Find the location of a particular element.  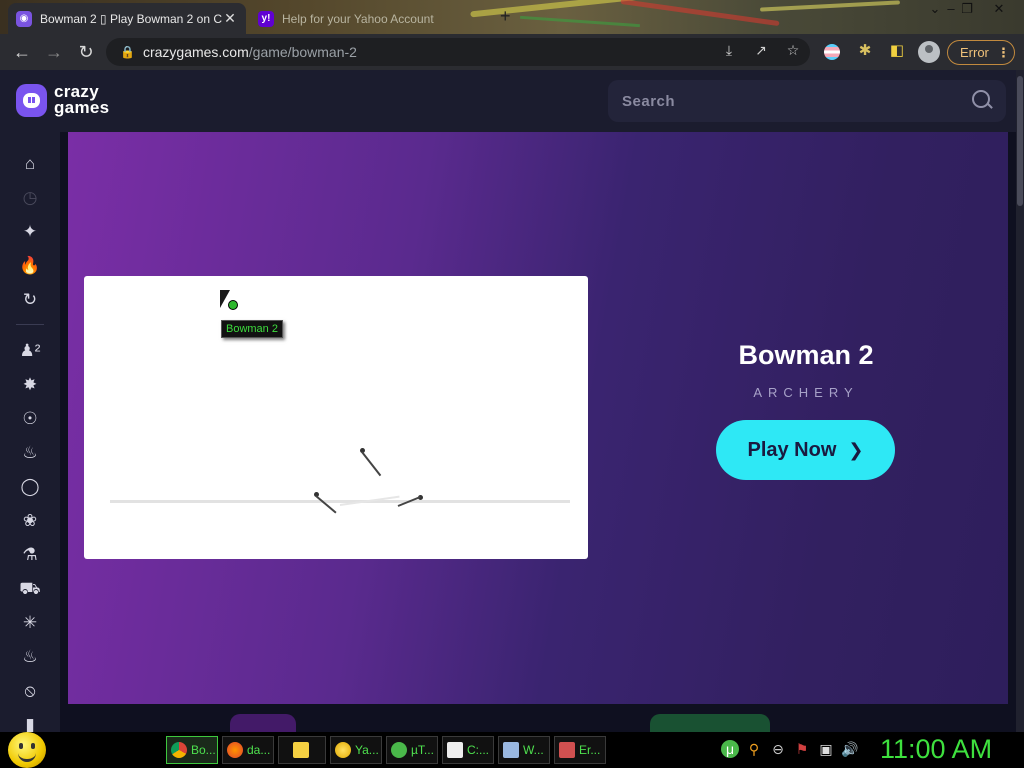

install-icon: ⤓ is located at coordinates (729, 52).